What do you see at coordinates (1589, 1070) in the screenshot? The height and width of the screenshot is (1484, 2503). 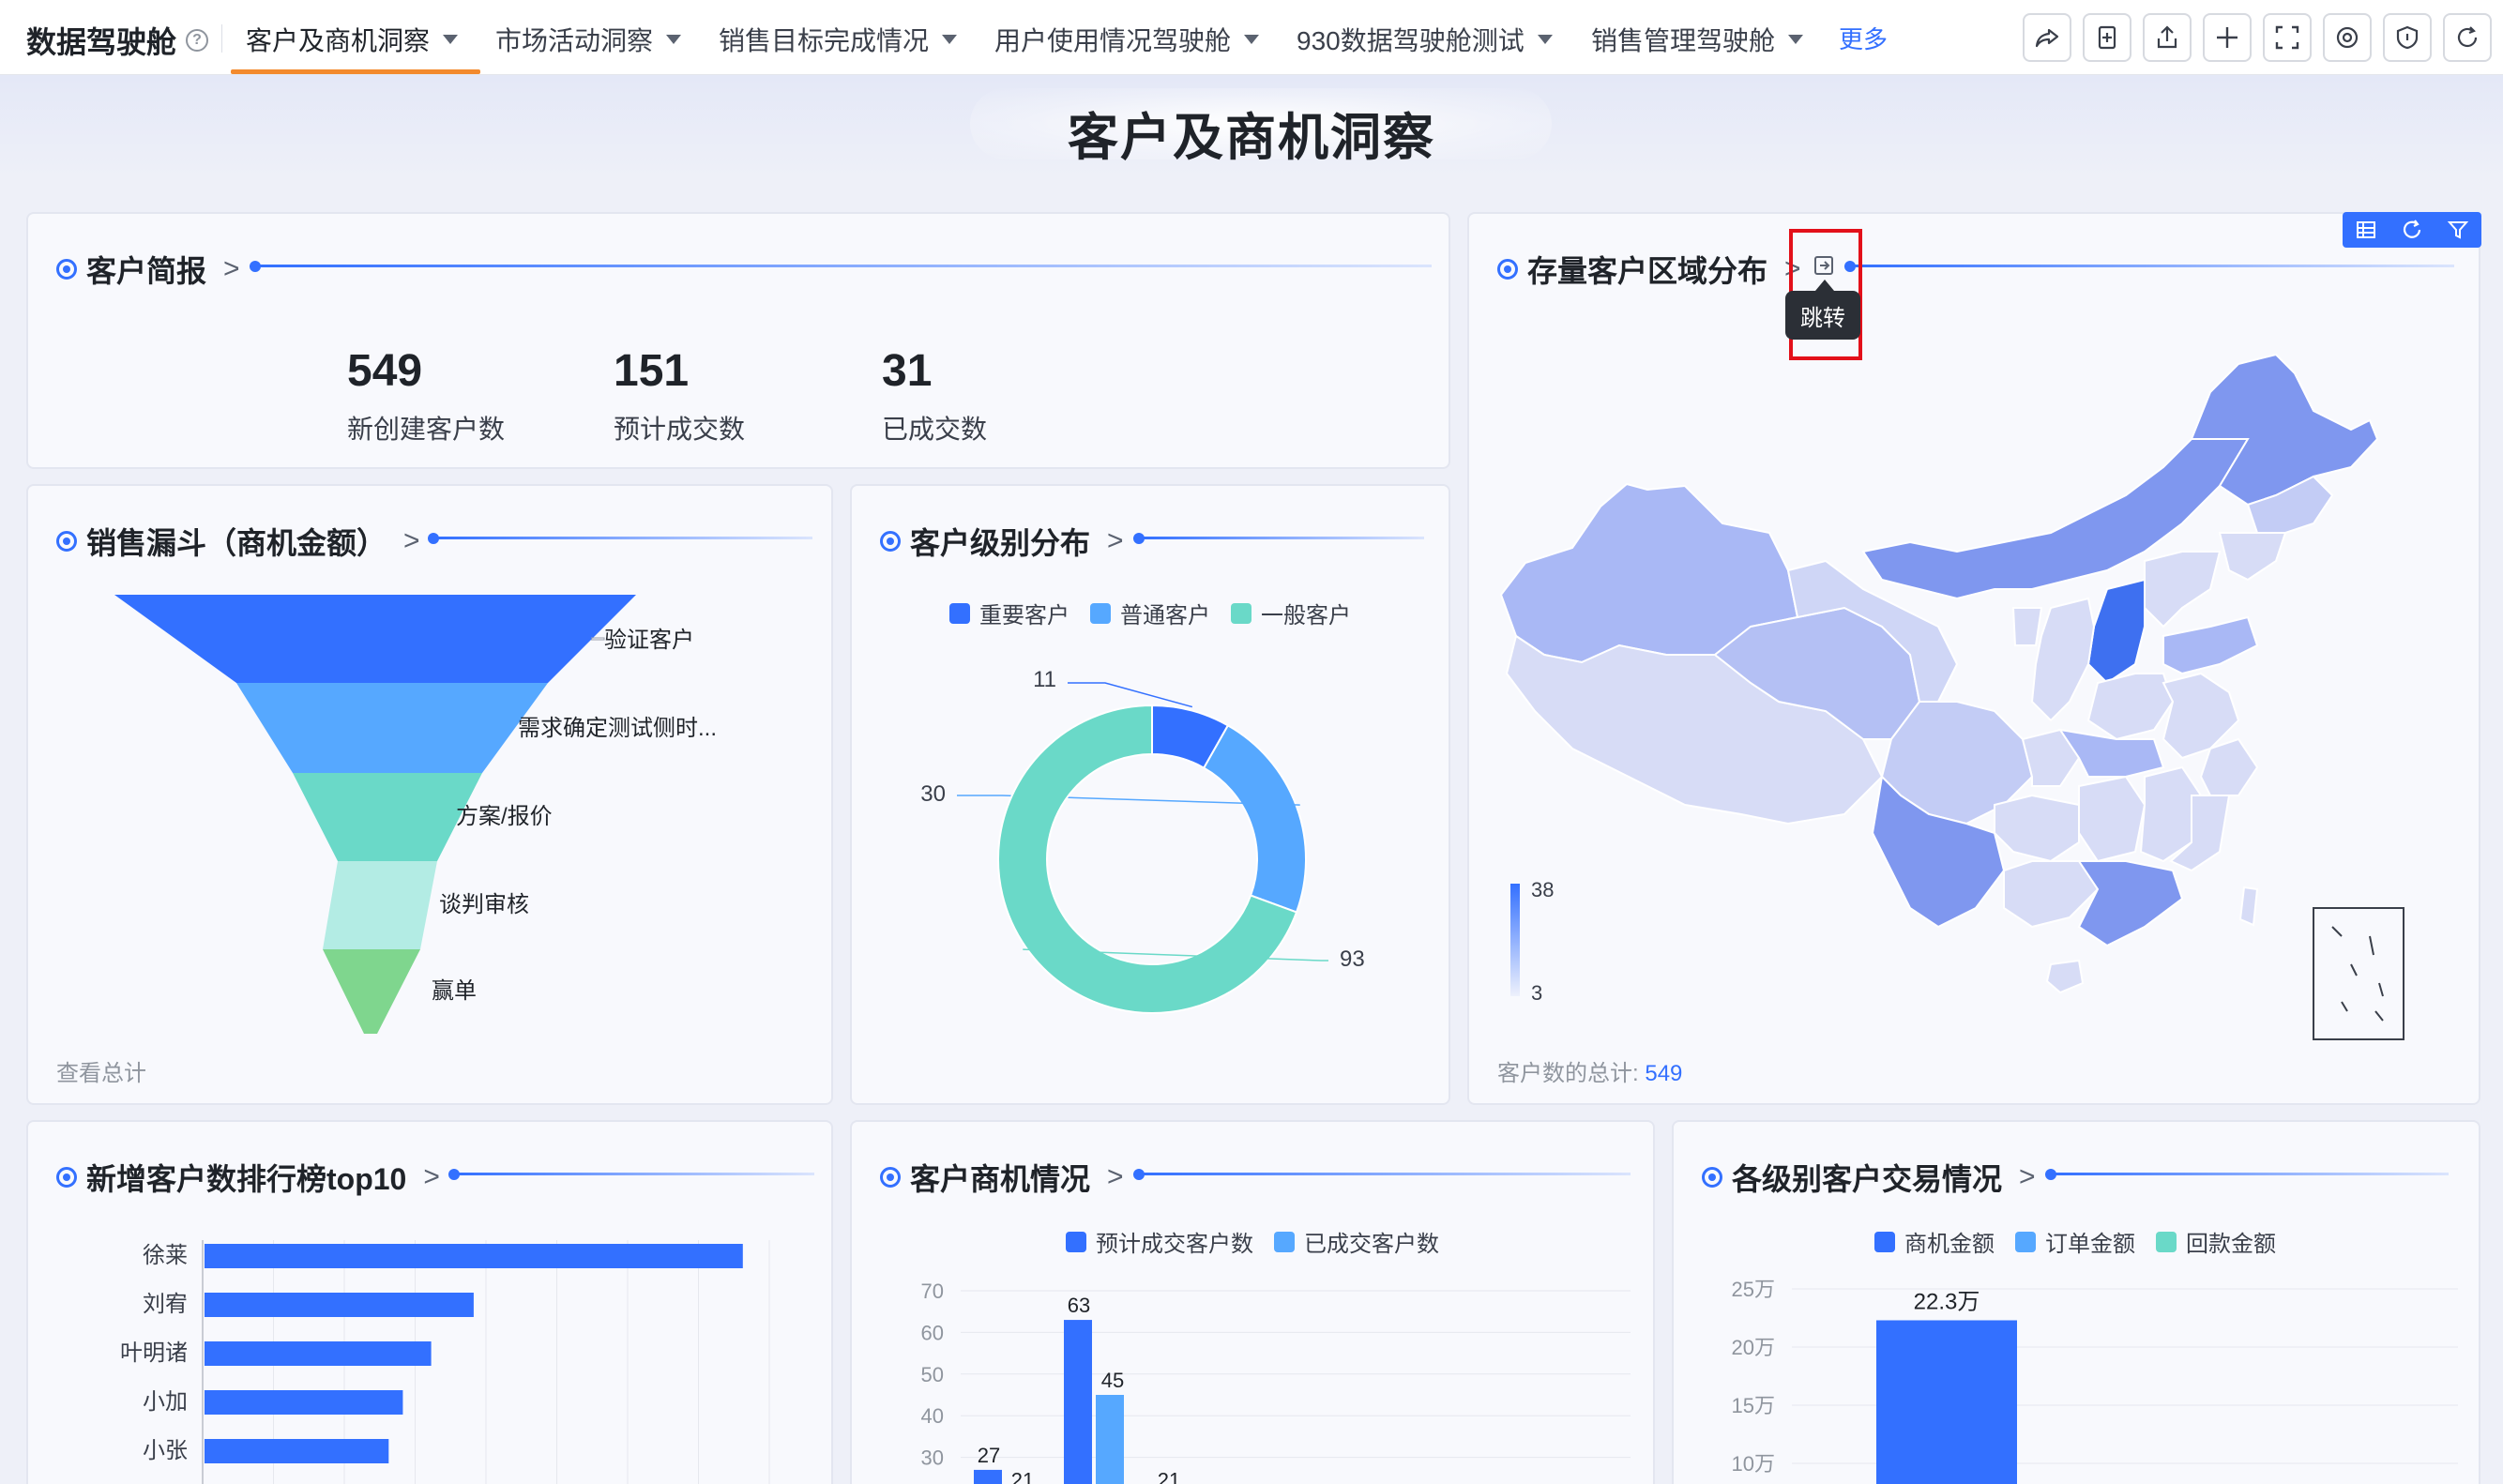 I see `map-total-footer: 客户数的总计: 549` at bounding box center [1589, 1070].